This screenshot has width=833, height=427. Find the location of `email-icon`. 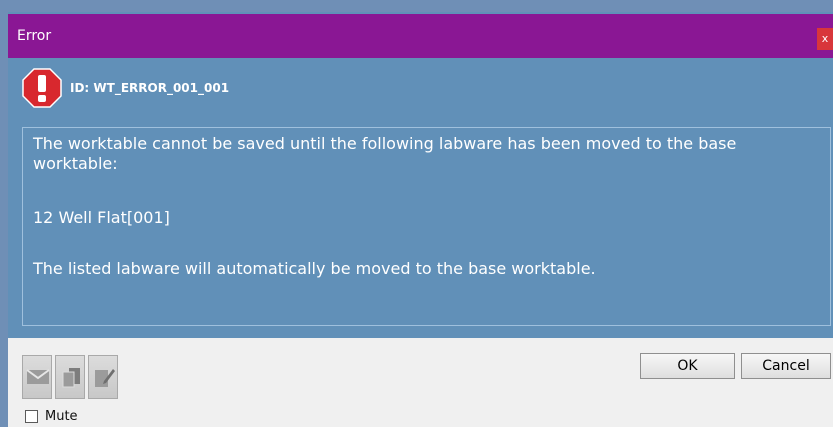

email-icon is located at coordinates (38, 376).